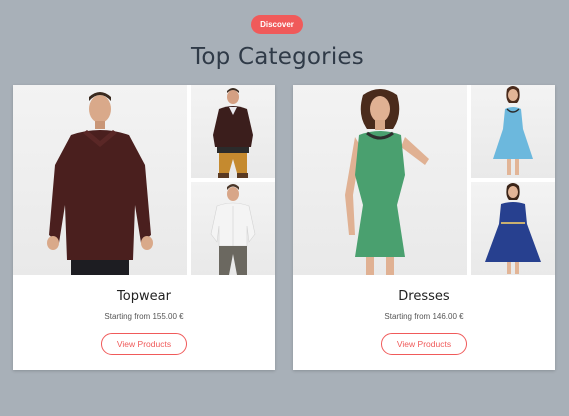 The width and height of the screenshot is (569, 416). Describe the element at coordinates (144, 316) in the screenshot. I see `category-price: Starting from 155.00 €` at that location.